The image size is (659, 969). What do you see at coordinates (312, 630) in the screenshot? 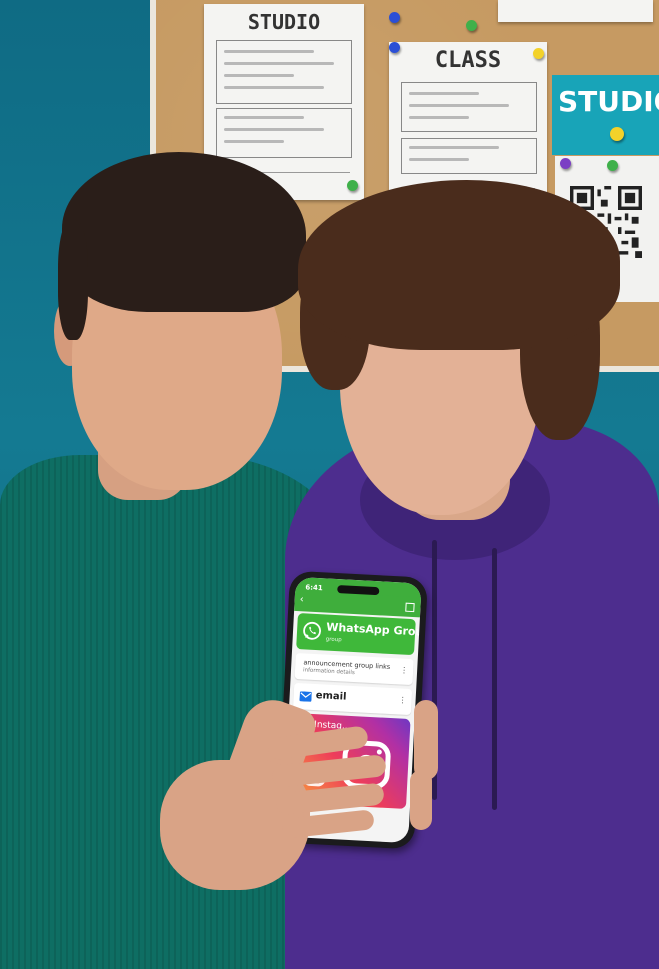
I see `whatsapp-icon` at bounding box center [312, 630].